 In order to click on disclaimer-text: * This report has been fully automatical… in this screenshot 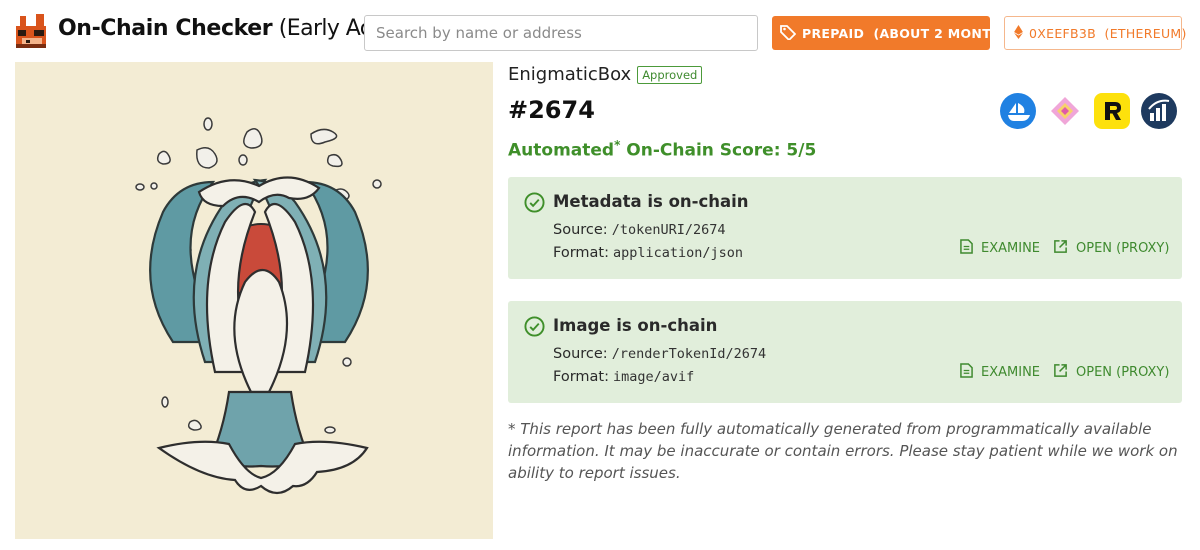, I will do `click(843, 451)`.